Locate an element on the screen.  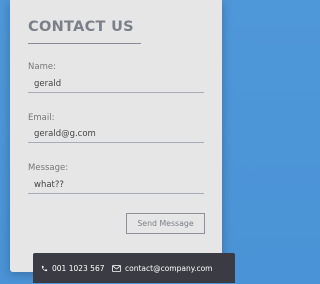
phone-number: 001 1023 567 is located at coordinates (78, 268).